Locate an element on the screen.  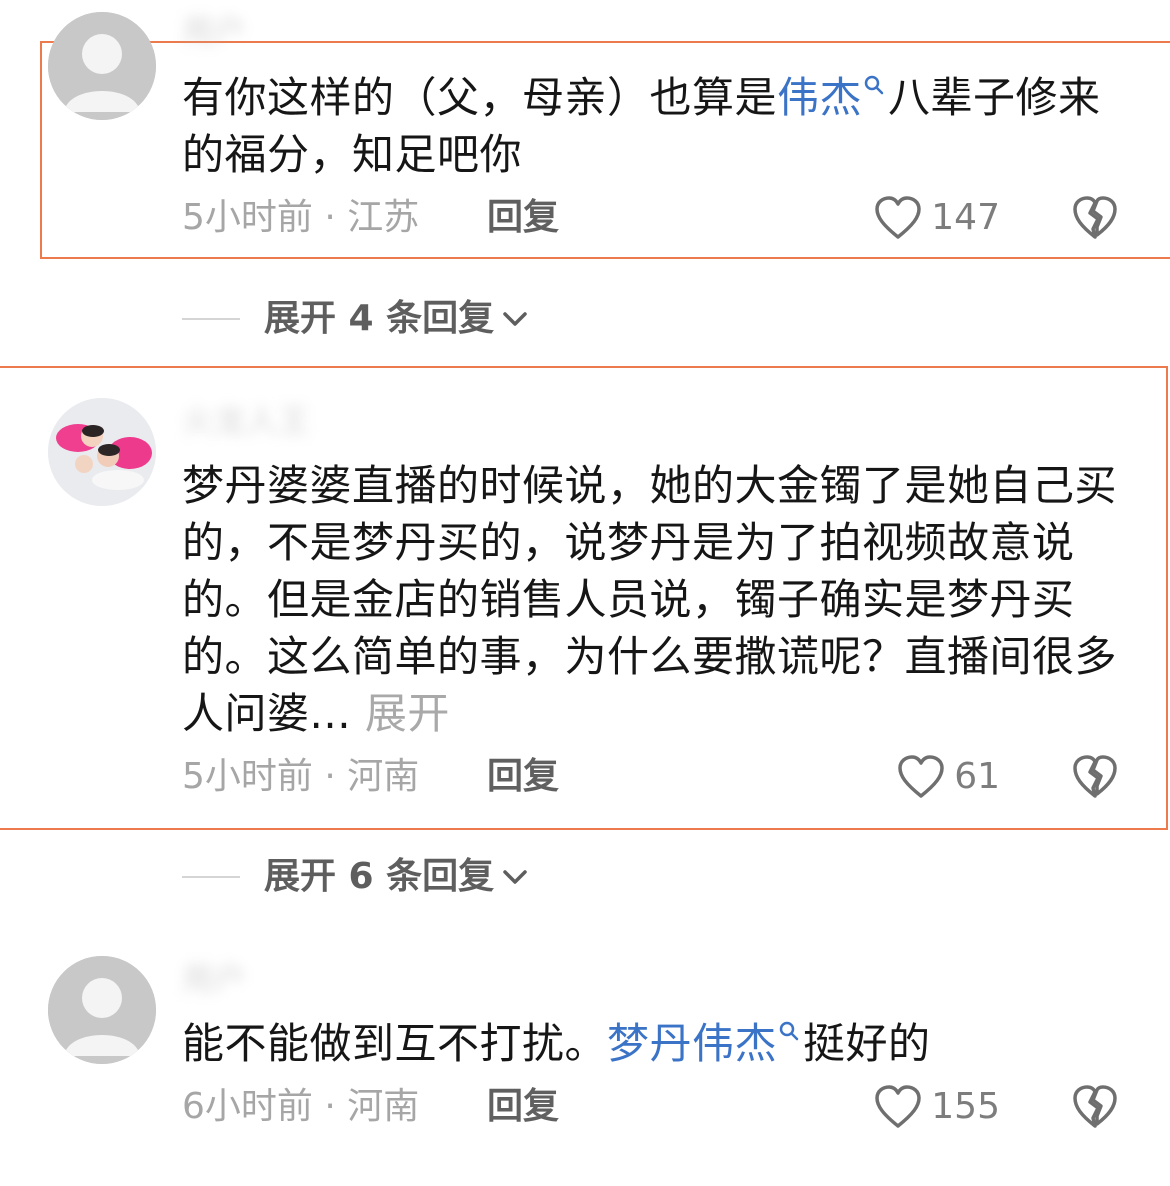
time-location: 6小时前 · 河南 is located at coordinates (301, 1106).